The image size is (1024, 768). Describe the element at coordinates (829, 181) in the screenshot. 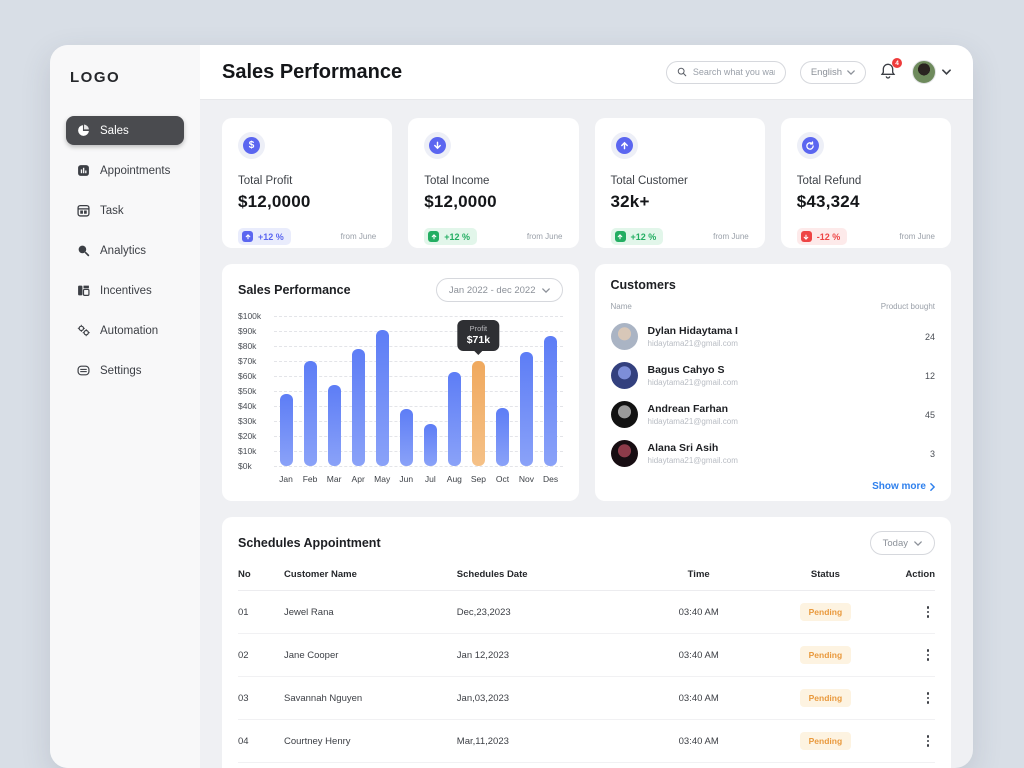

I see `stat-label: Total Refund` at that location.